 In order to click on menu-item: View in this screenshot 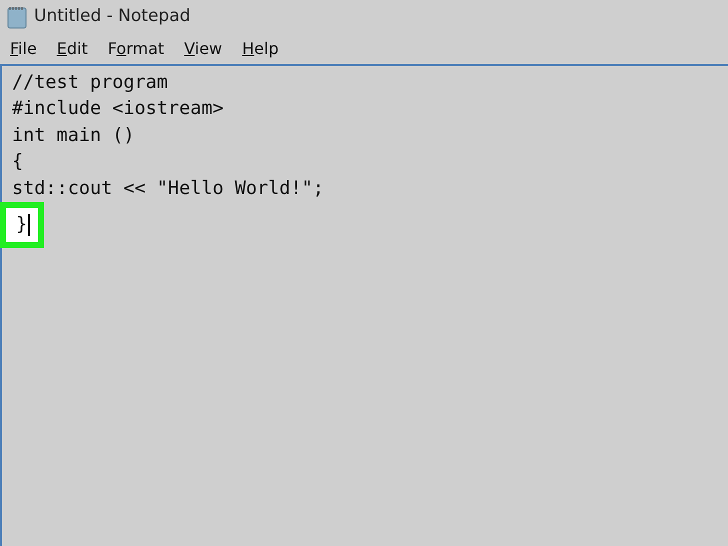, I will do `click(203, 49)`.